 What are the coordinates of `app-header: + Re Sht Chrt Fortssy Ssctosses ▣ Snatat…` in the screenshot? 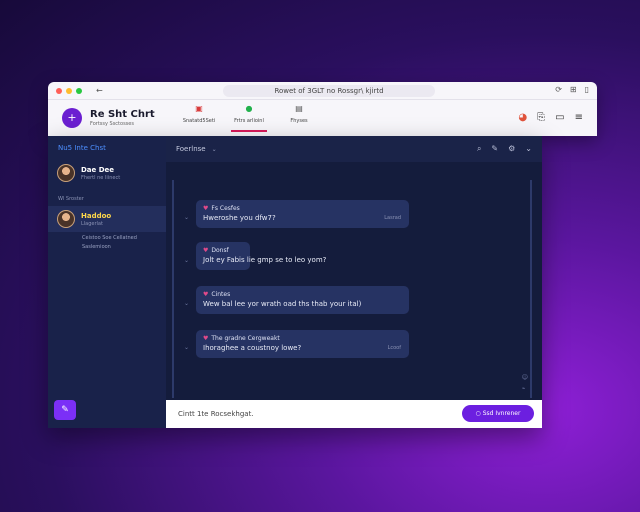 It's located at (322, 118).